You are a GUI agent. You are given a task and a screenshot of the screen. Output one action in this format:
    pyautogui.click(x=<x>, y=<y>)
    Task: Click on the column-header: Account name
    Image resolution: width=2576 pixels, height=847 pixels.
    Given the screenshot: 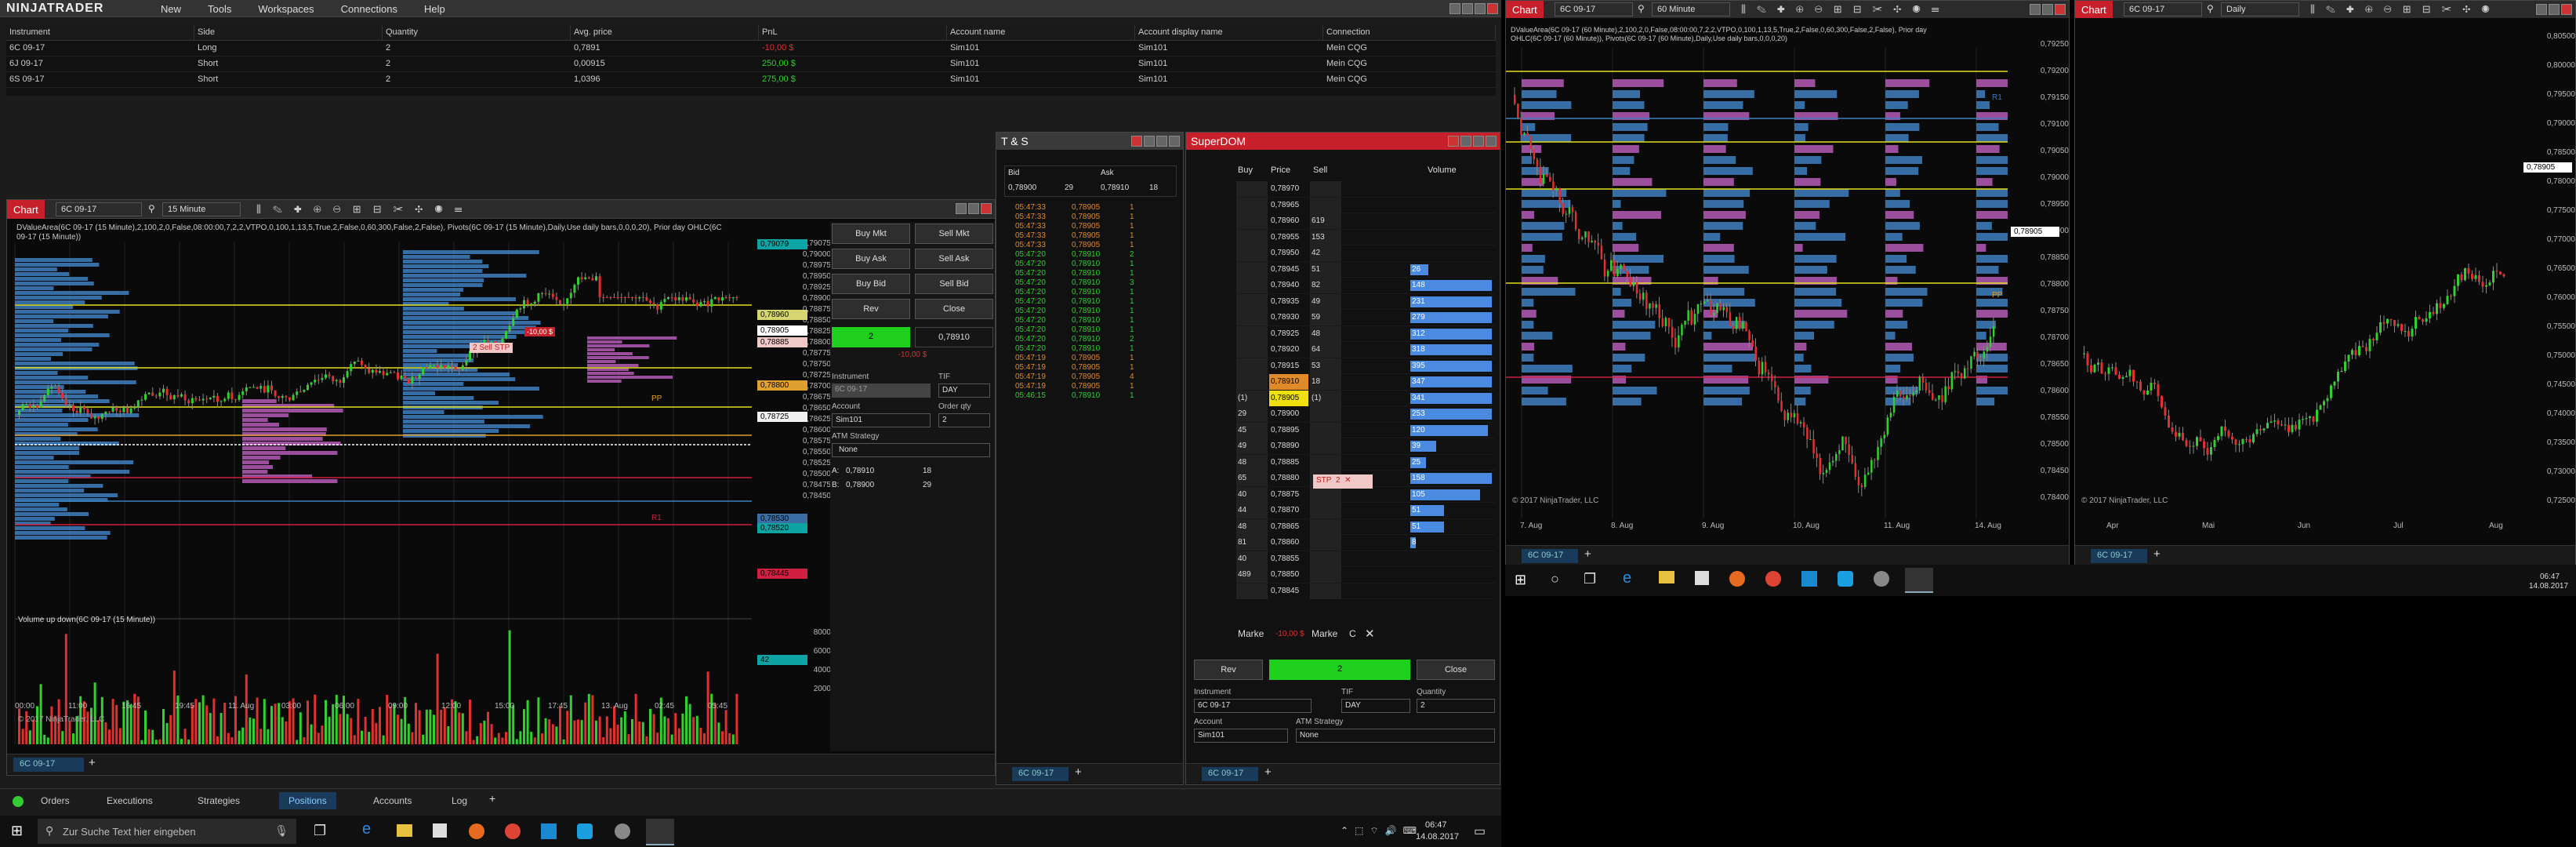 What is the action you would take?
    pyautogui.click(x=1041, y=32)
    